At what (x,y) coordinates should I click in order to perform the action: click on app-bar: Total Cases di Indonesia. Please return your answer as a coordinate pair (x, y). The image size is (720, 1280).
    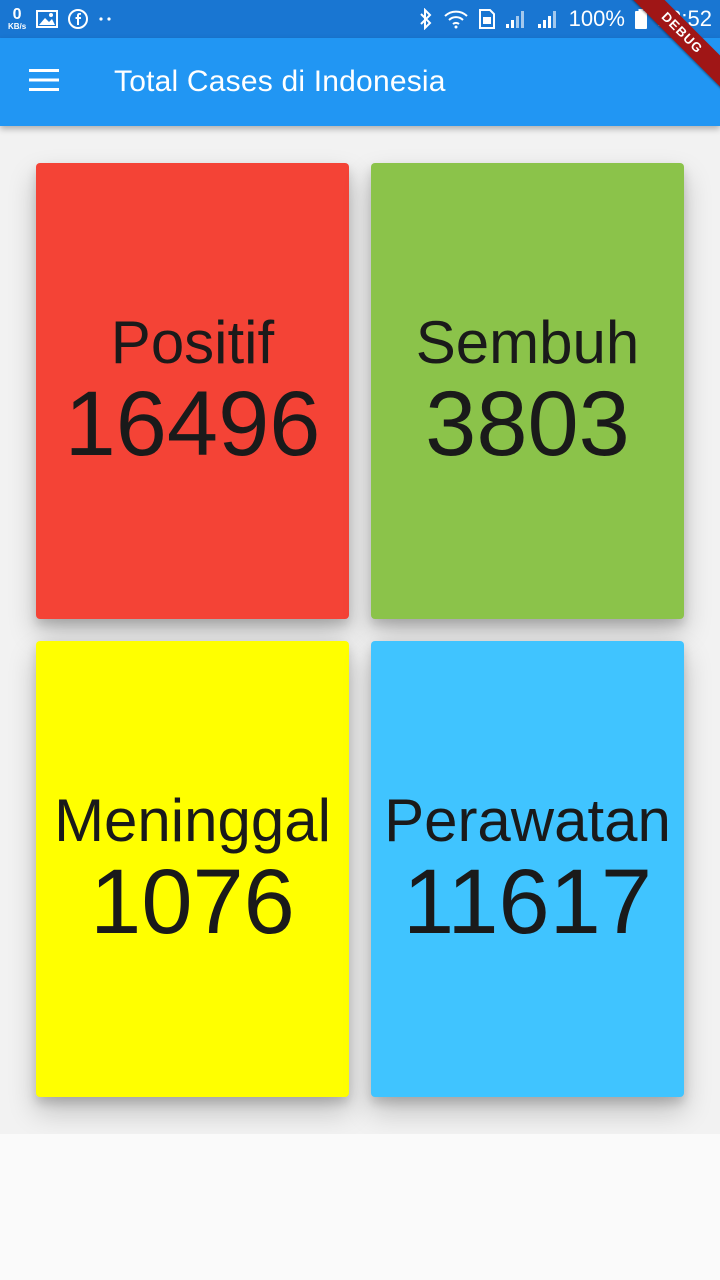
    Looking at the image, I should click on (360, 82).